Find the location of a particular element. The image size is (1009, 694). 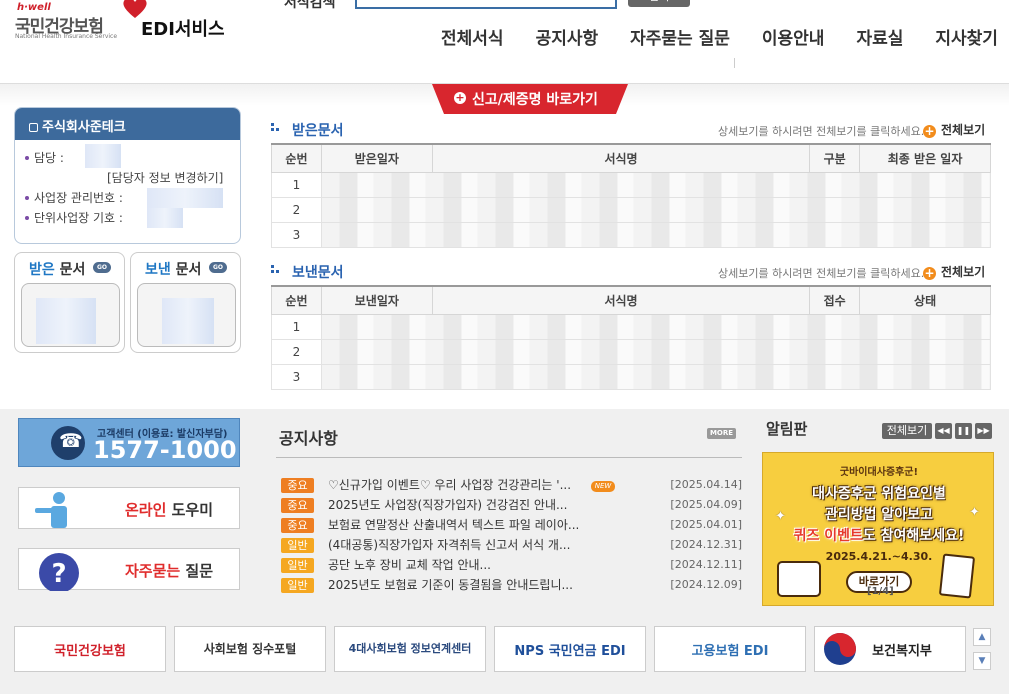

next-icon: ▶▶ is located at coordinates (983, 431).